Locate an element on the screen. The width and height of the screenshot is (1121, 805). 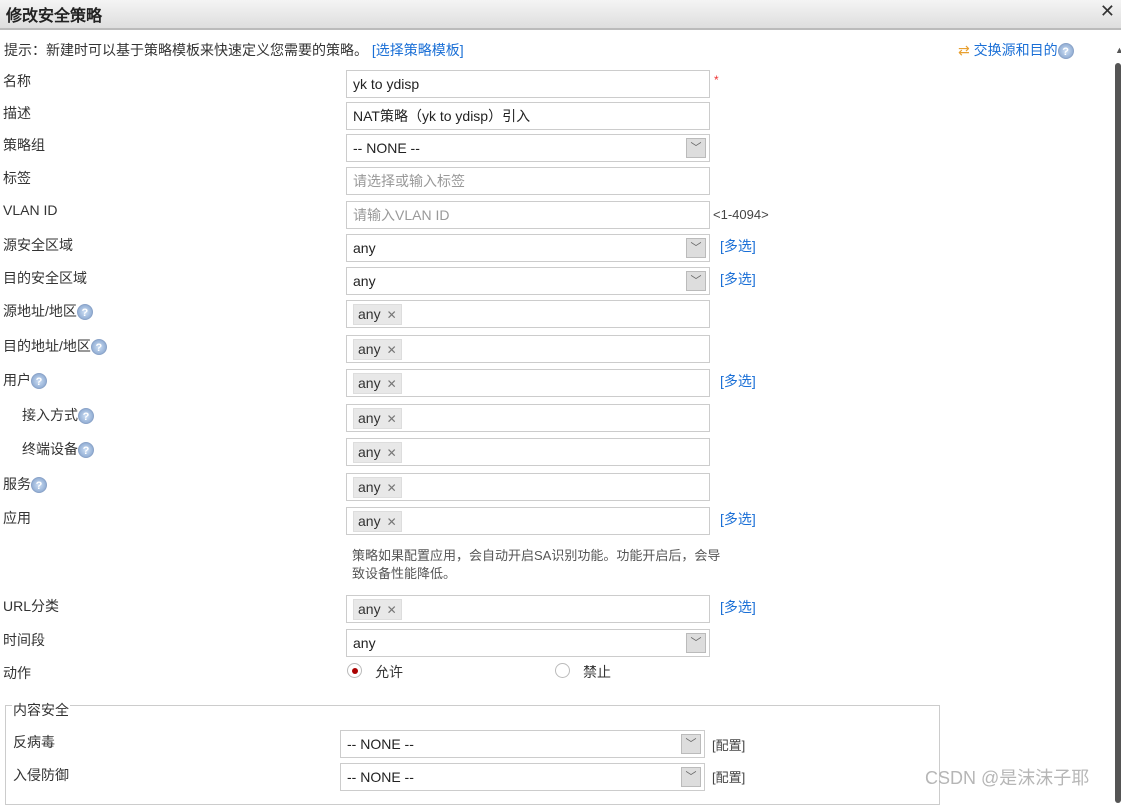
app-label-text: 应用 is located at coordinates (17, 518).